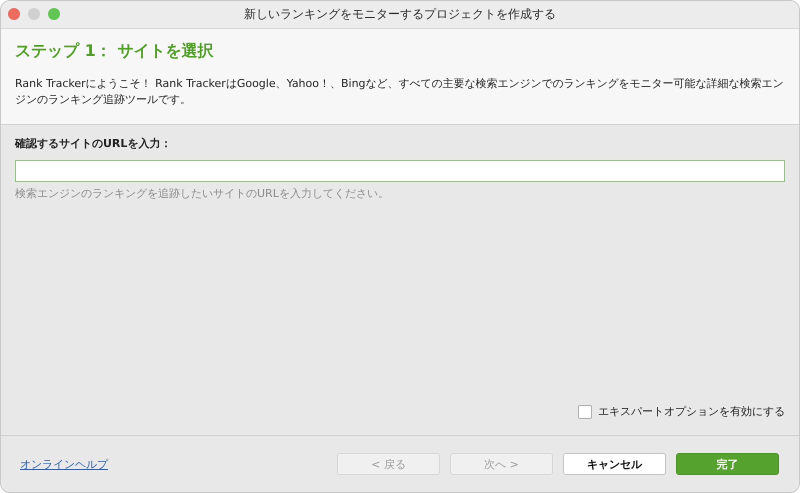  I want to click on zoom-button, so click(54, 14).